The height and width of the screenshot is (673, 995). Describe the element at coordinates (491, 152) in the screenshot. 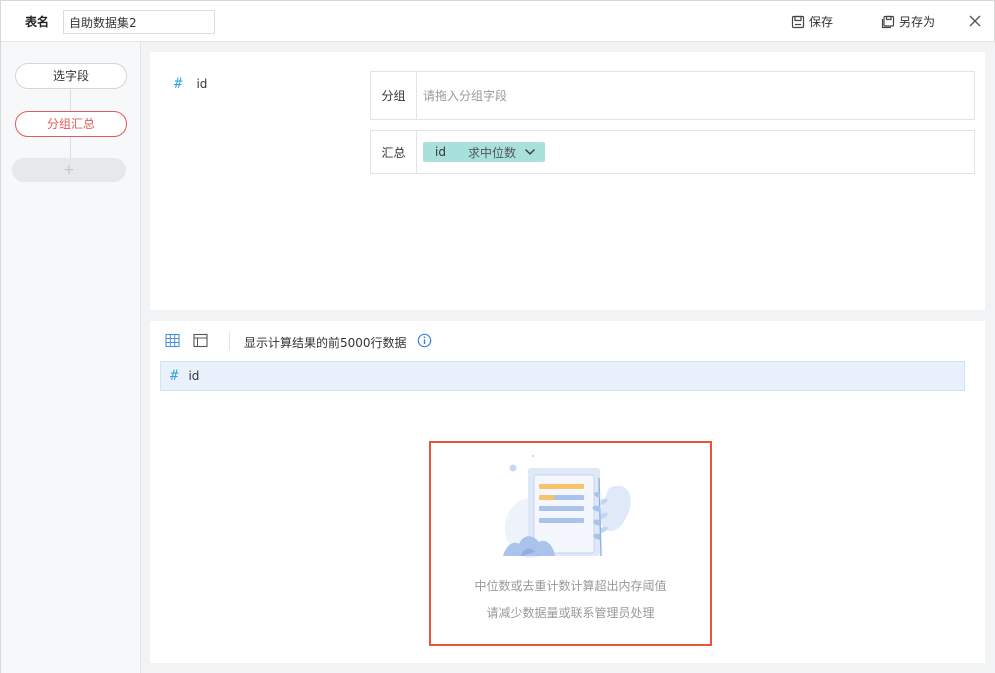

I see `chip-aggregation: 求中位数` at that location.